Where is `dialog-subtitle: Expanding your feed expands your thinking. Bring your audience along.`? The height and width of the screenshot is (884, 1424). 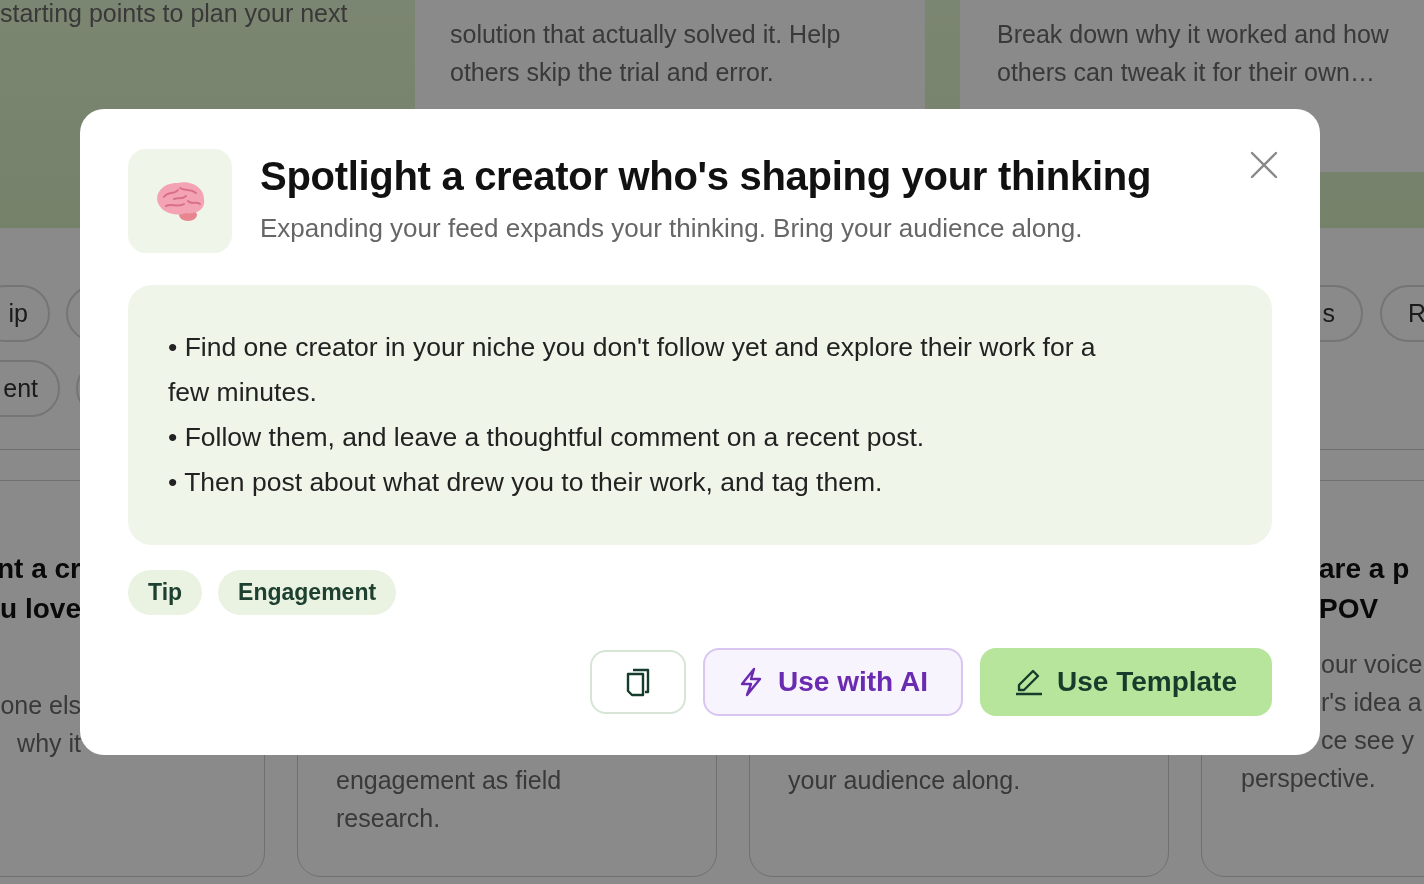 dialog-subtitle: Expanding your feed expands your thinking. Bring your audience along. is located at coordinates (672, 228).